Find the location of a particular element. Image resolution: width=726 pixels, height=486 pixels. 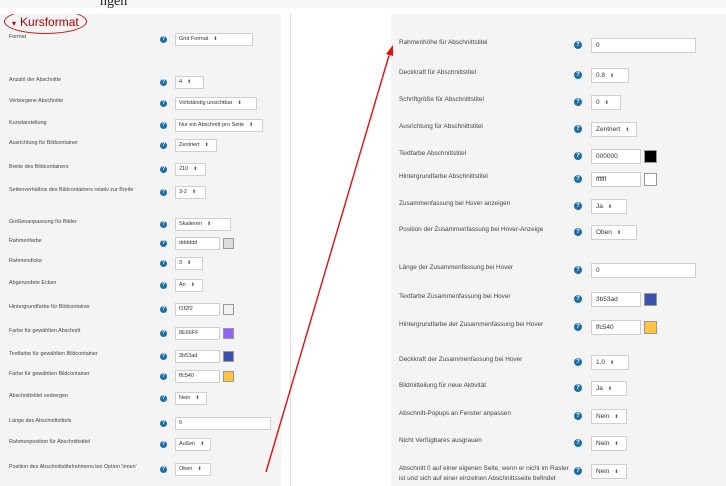

annotation-arrow-head is located at coordinates (389, 50).